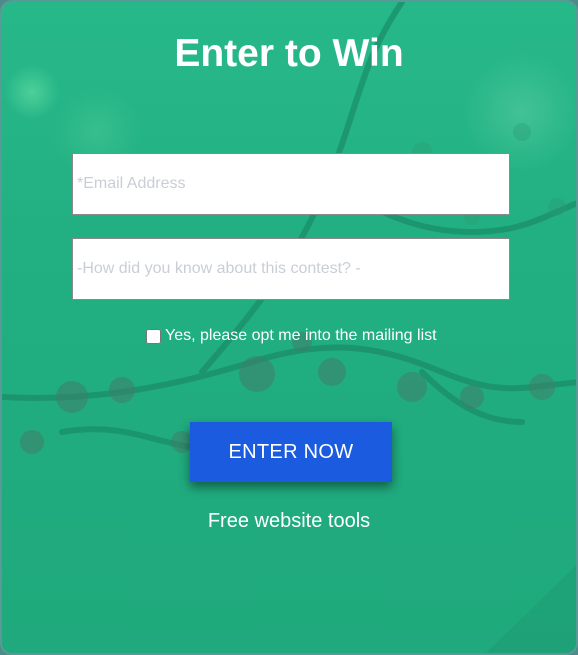 The image size is (578, 655). I want to click on mailing-list-optin: Yes, please opt me into the mailing list, so click(291, 336).